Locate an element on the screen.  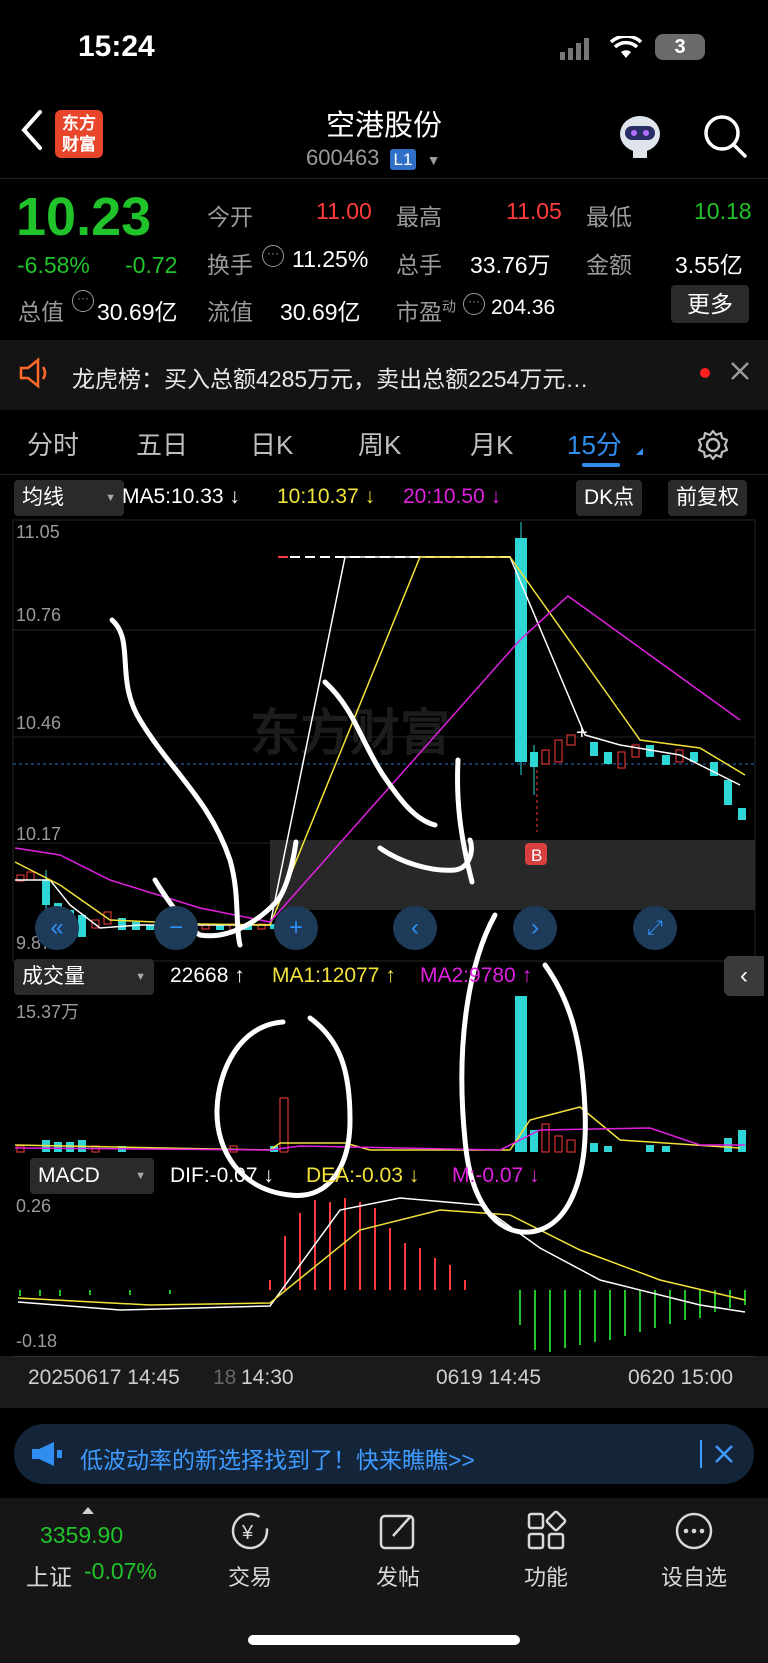
macd-dif-value: DIF:-0.07 is located at coordinates (214, 1175).